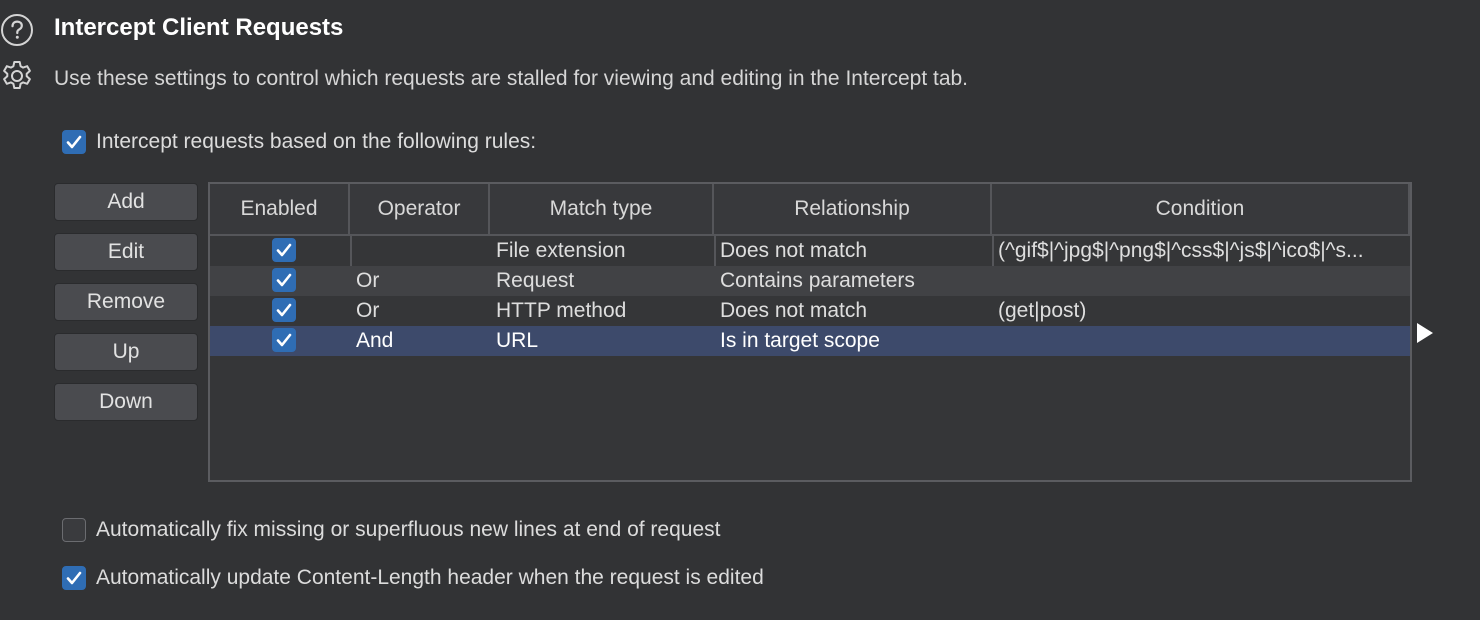 This screenshot has width=1480, height=620. Describe the element at coordinates (126, 202) in the screenshot. I see `add-button: Add` at that location.